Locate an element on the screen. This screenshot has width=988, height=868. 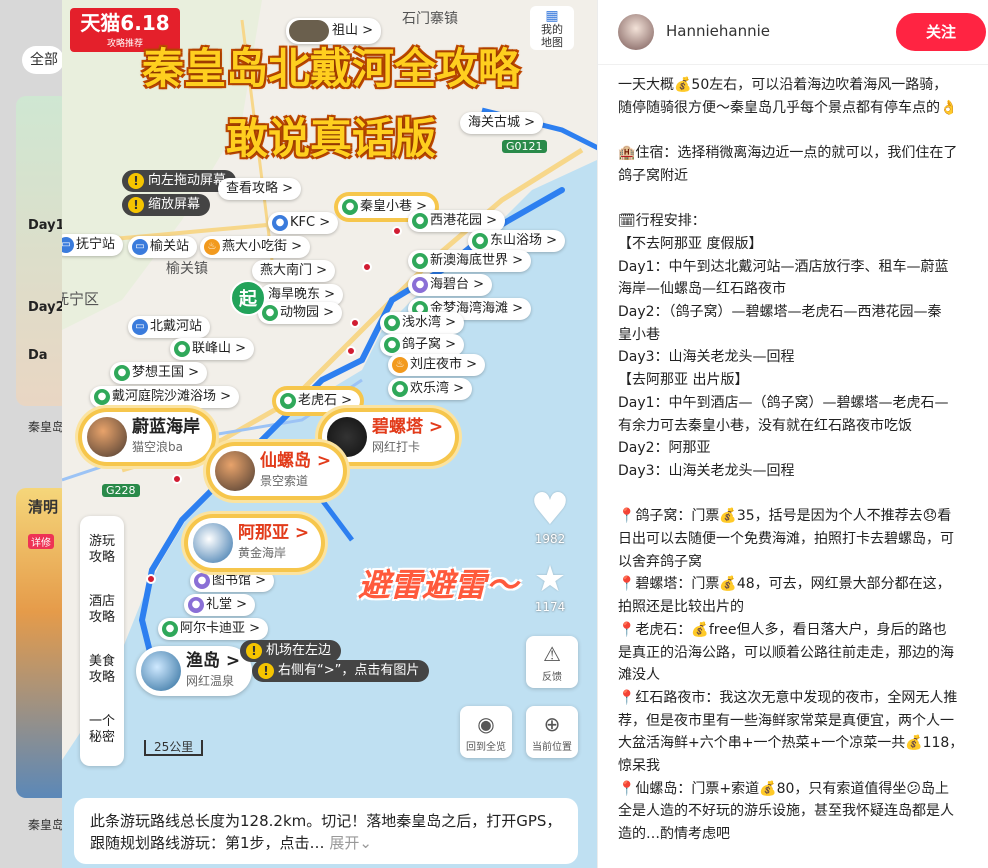
poi-daihe-beach: ● 戴河庭院沙滩浴场 > is located at coordinates (165, 397).